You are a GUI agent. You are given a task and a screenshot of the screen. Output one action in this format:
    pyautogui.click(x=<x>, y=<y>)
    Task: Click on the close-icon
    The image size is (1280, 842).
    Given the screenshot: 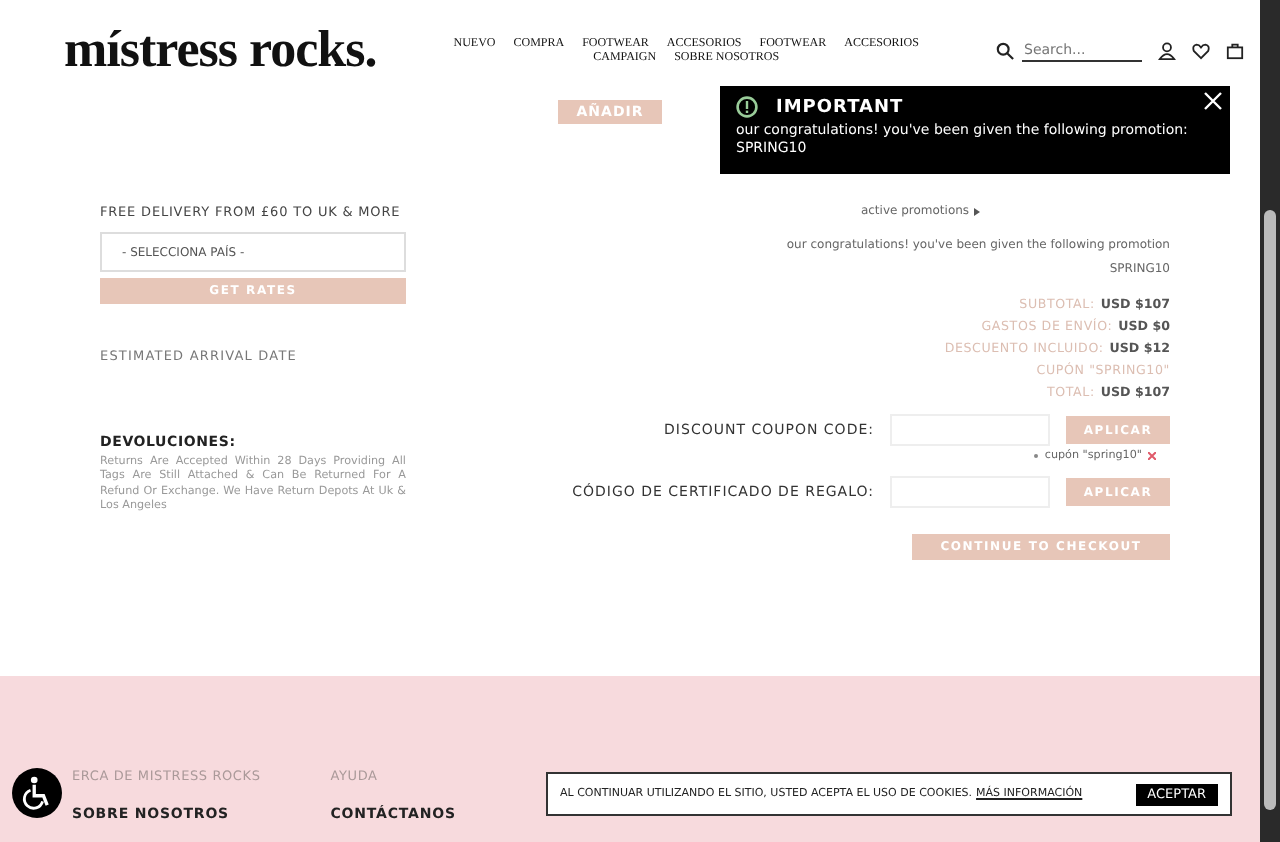 What is the action you would take?
    pyautogui.click(x=1213, y=101)
    